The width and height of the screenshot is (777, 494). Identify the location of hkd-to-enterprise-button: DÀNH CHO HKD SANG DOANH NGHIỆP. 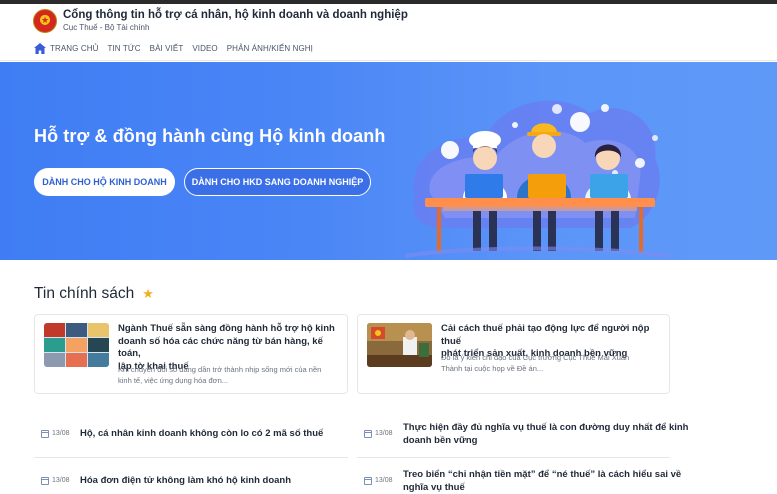
(277, 182).